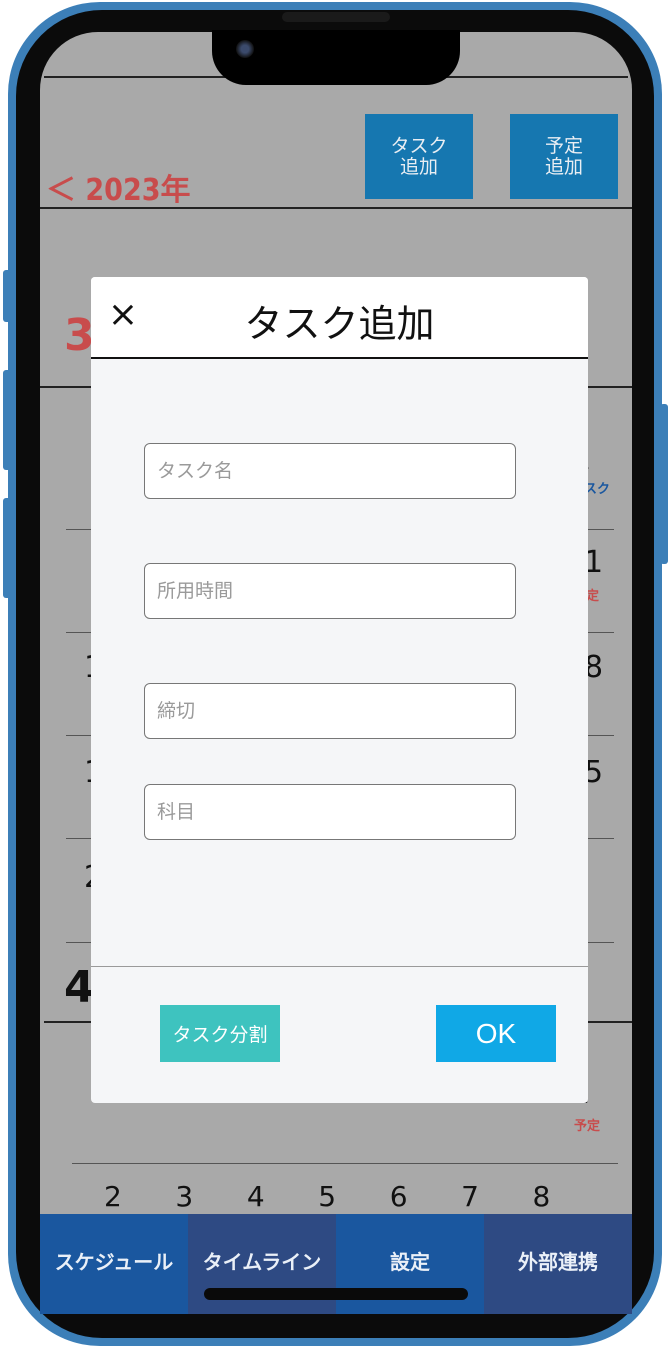  Describe the element at coordinates (568, 1196) in the screenshot. I see `day-number: 8` at that location.